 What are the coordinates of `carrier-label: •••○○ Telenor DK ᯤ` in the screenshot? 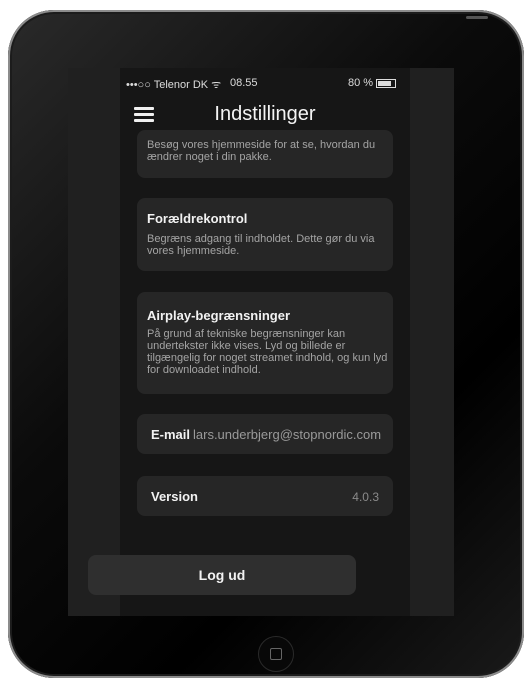 It's located at (174, 85).